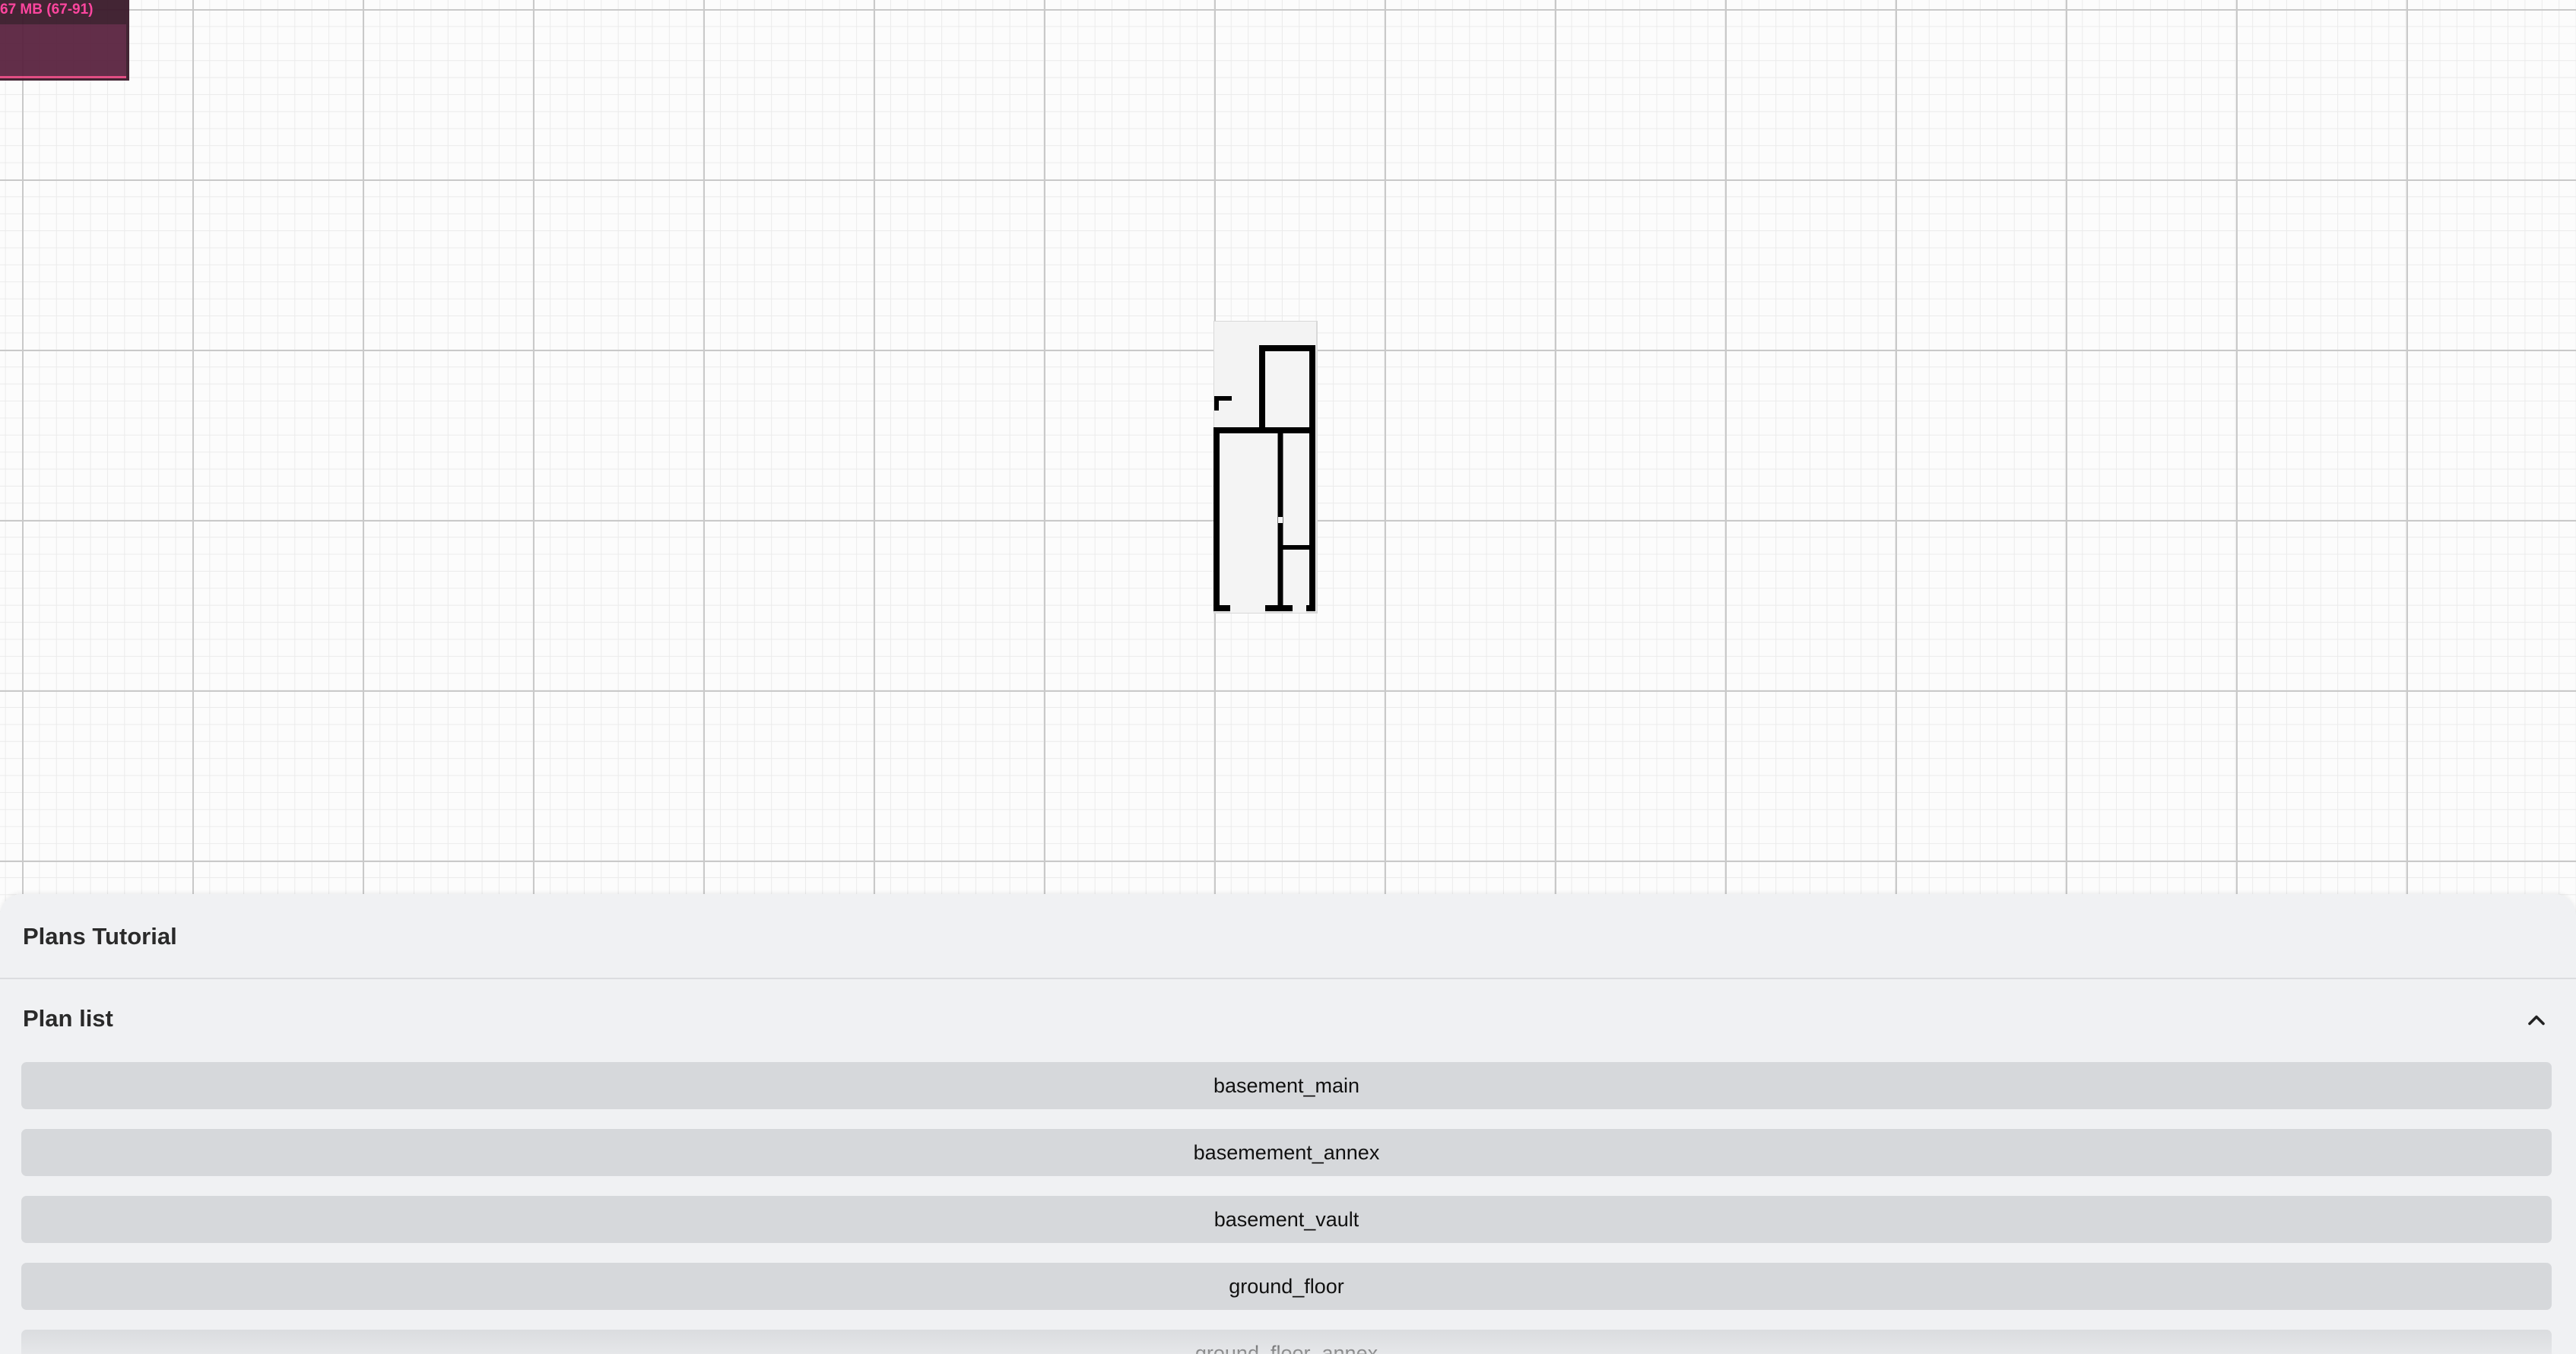  What do you see at coordinates (1264, 519) in the screenshot?
I see `floor-plan-main-room` at bounding box center [1264, 519].